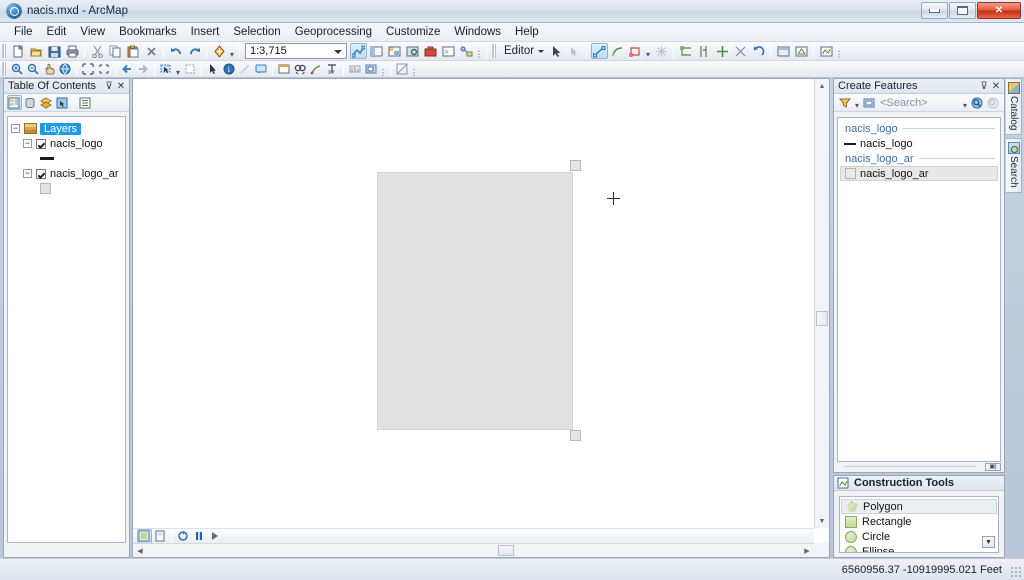 Image resolution: width=1024 pixels, height=580 pixels. What do you see at coordinates (205, 32) in the screenshot?
I see `menu-insert: Insert` at bounding box center [205, 32].